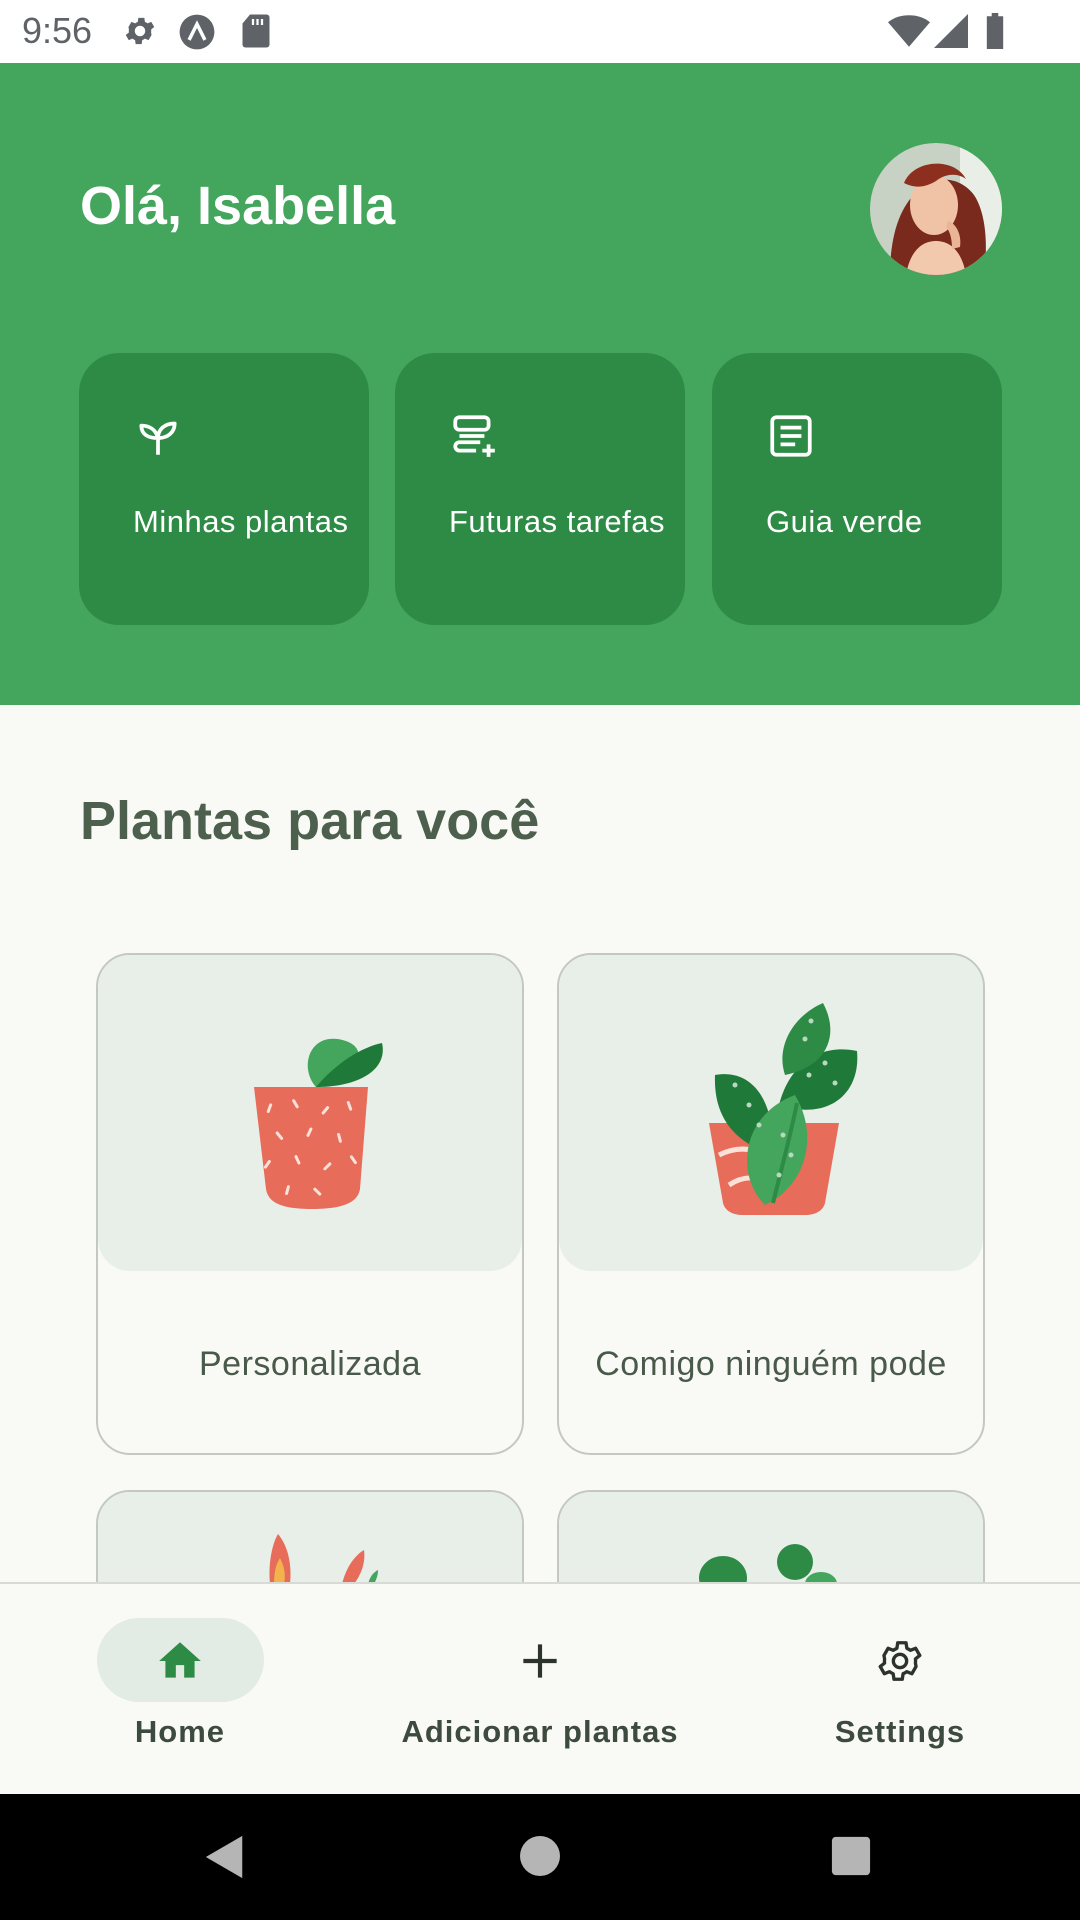 Image resolution: width=1080 pixels, height=1920 pixels. Describe the element at coordinates (791, 436) in the screenshot. I see `article-icon` at that location.